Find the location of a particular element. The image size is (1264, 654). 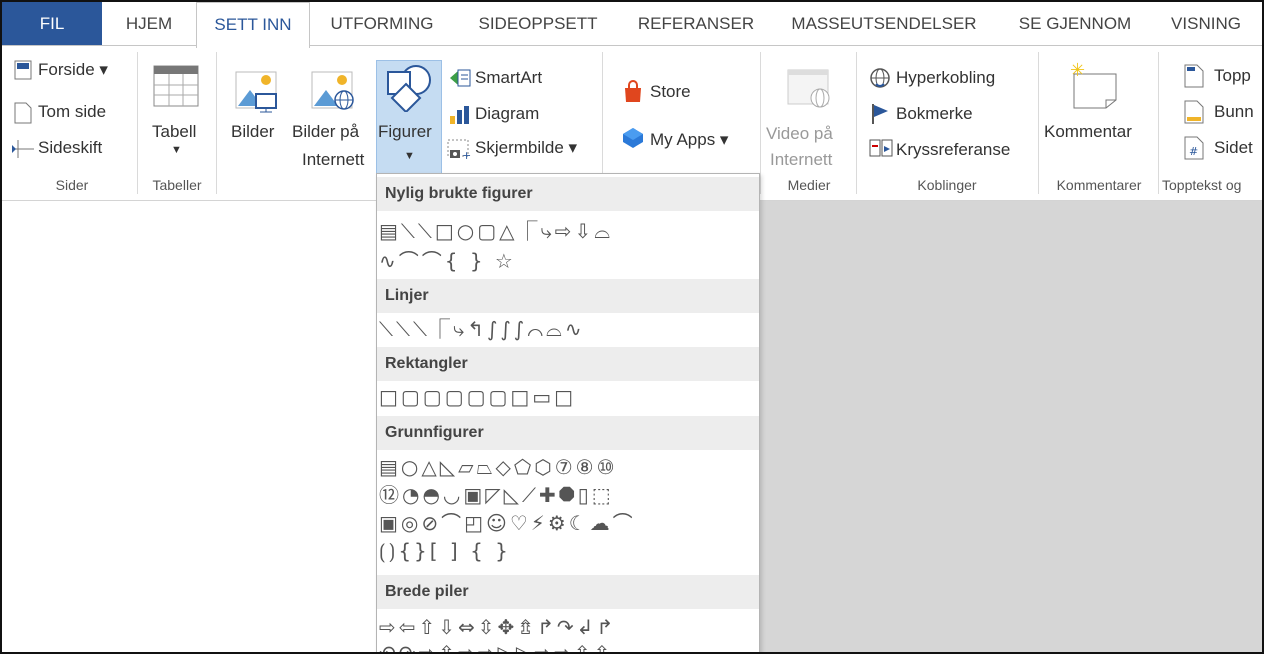

bookmark-icon is located at coordinates (880, 114).